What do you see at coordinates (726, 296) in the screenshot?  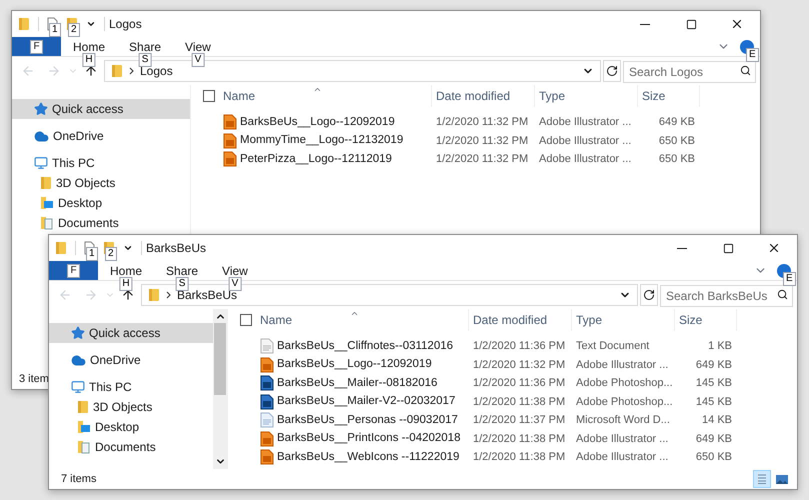 I see `search-field: Search BarksBeUs` at bounding box center [726, 296].